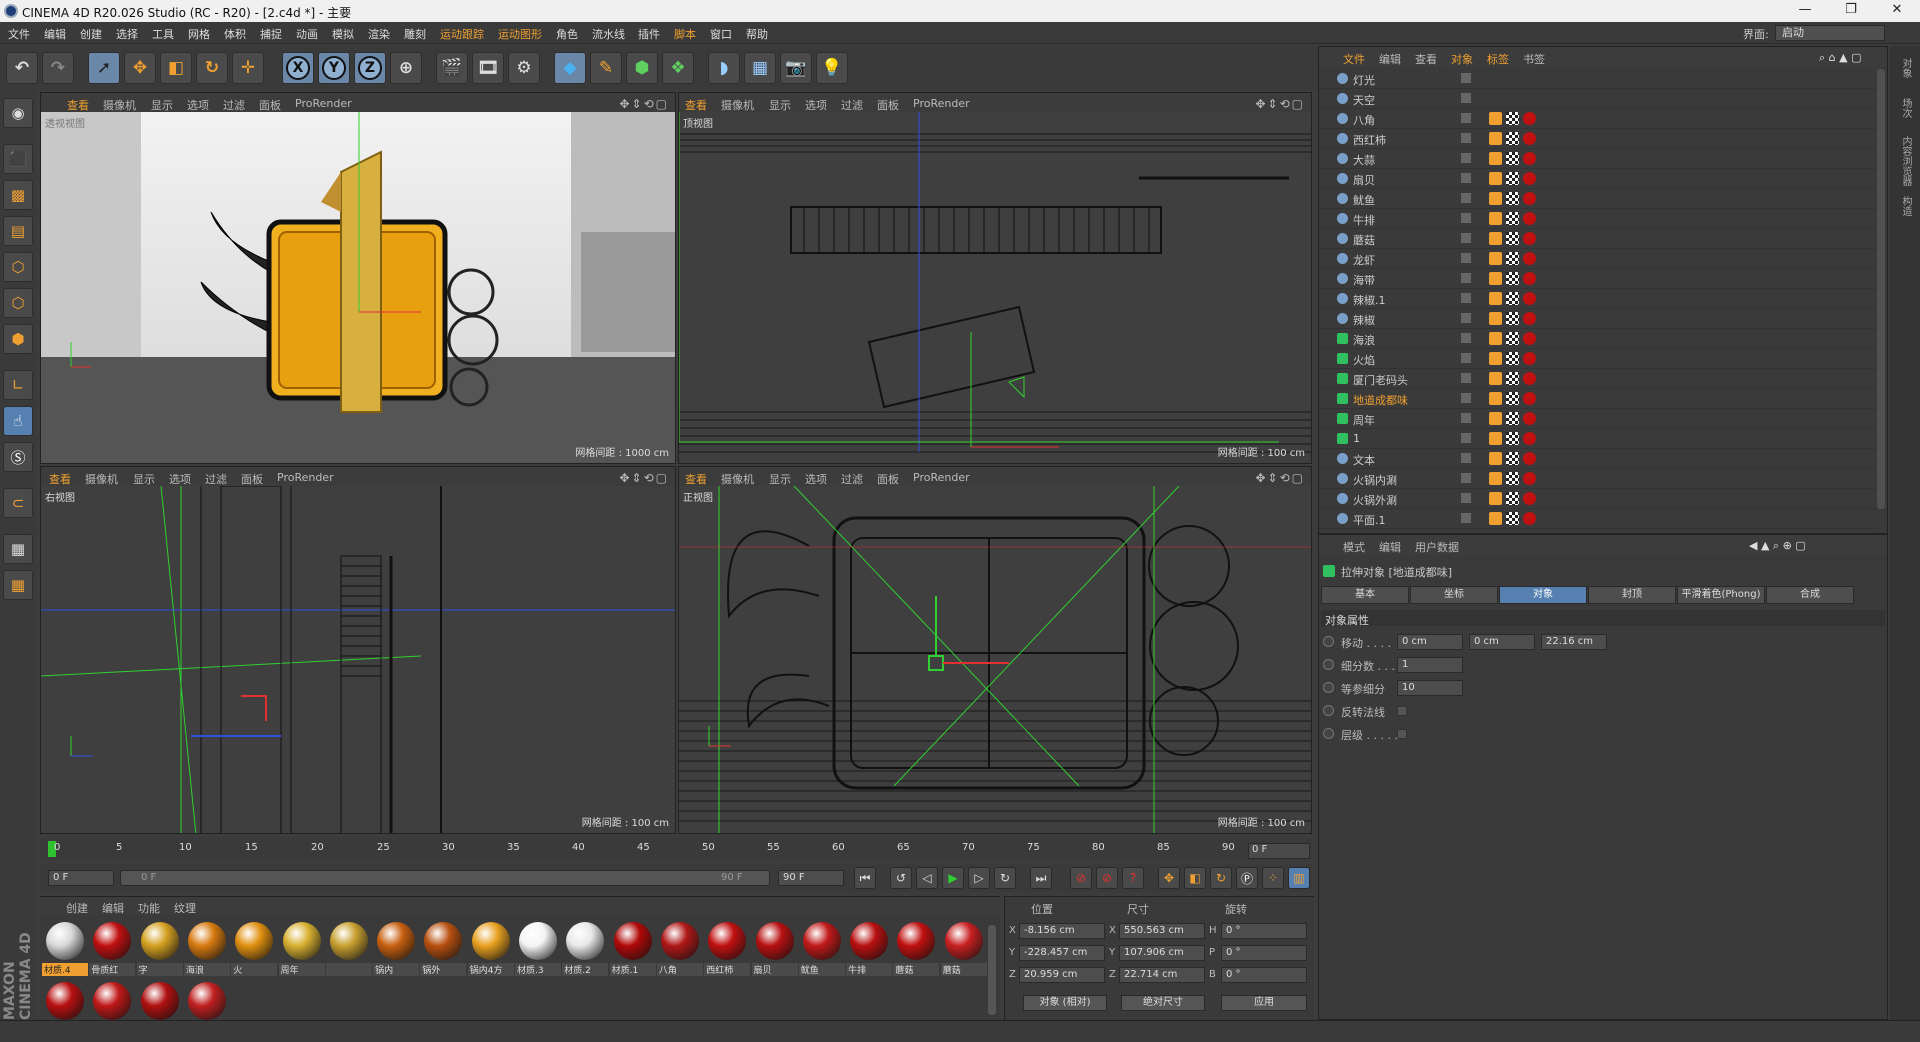  What do you see at coordinates (724, 68) in the screenshot?
I see `deformer-icon: ◗` at bounding box center [724, 68].